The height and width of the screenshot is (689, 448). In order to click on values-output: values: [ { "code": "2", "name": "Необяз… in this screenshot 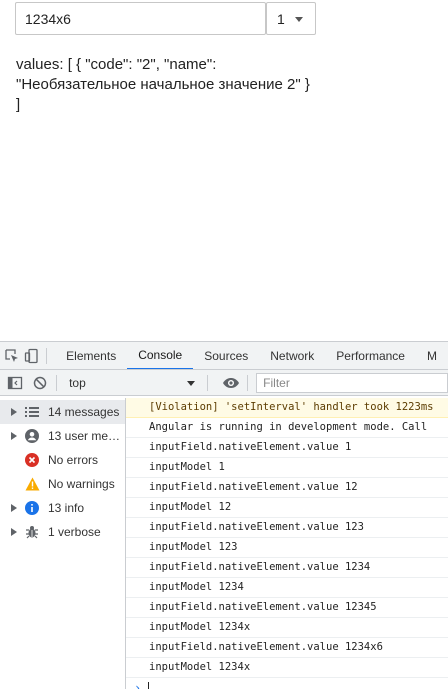, I will do `click(163, 84)`.